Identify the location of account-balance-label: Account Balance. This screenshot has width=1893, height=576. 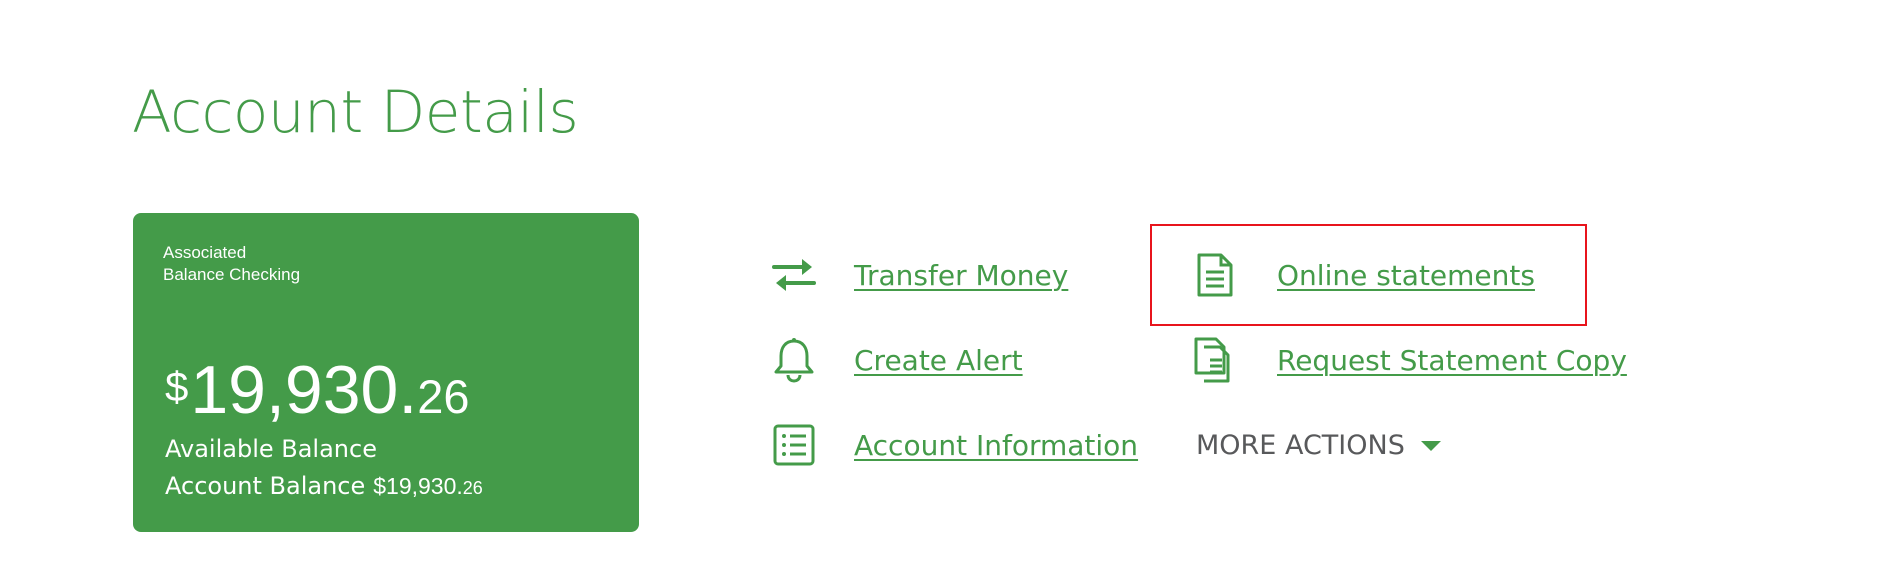
(265, 486).